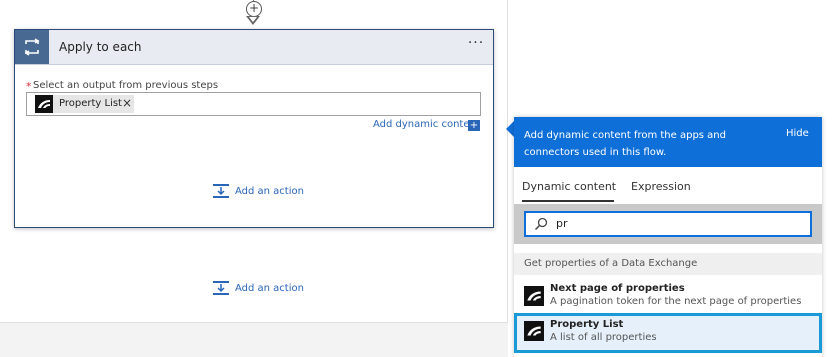 The height and width of the screenshot is (357, 832). What do you see at coordinates (603, 337) in the screenshot?
I see `item-description: A list of all properties` at bounding box center [603, 337].